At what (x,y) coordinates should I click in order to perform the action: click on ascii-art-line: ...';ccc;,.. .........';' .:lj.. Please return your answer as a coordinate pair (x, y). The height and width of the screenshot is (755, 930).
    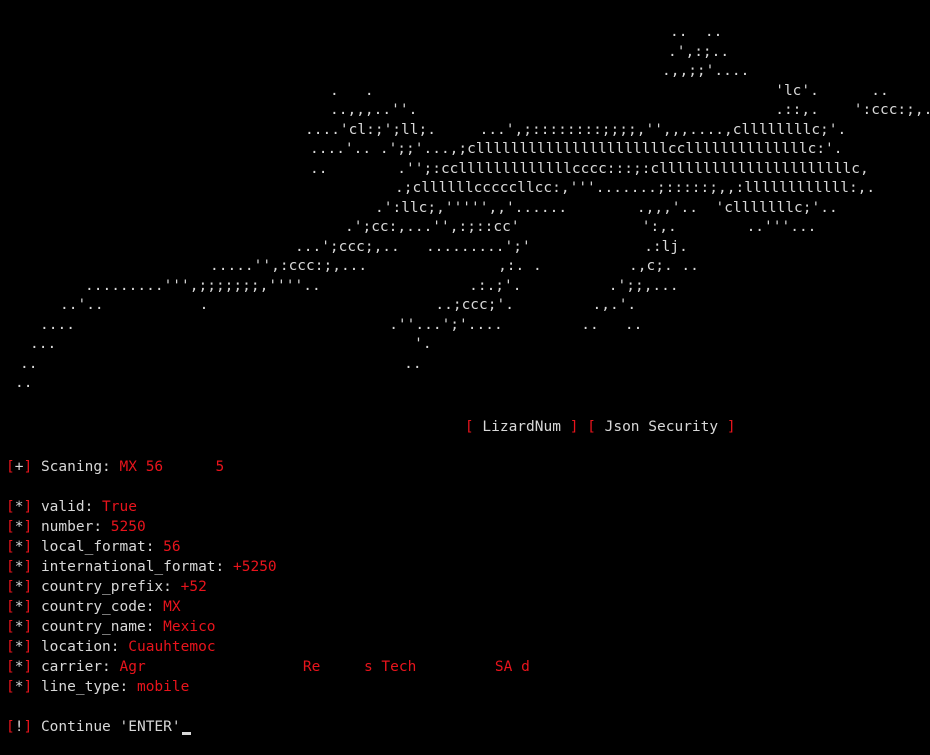
    Looking at the image, I should click on (491, 246).